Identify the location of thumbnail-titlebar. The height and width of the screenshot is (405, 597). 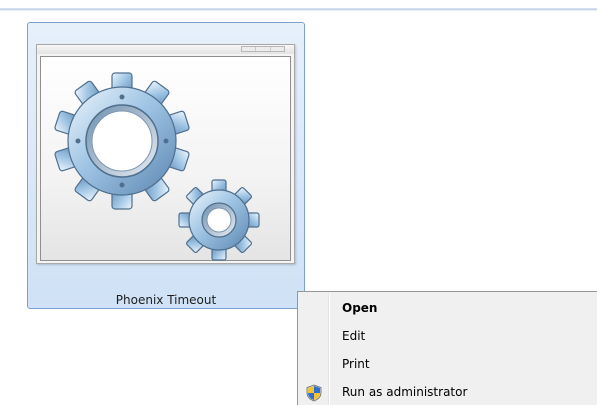
(165, 49).